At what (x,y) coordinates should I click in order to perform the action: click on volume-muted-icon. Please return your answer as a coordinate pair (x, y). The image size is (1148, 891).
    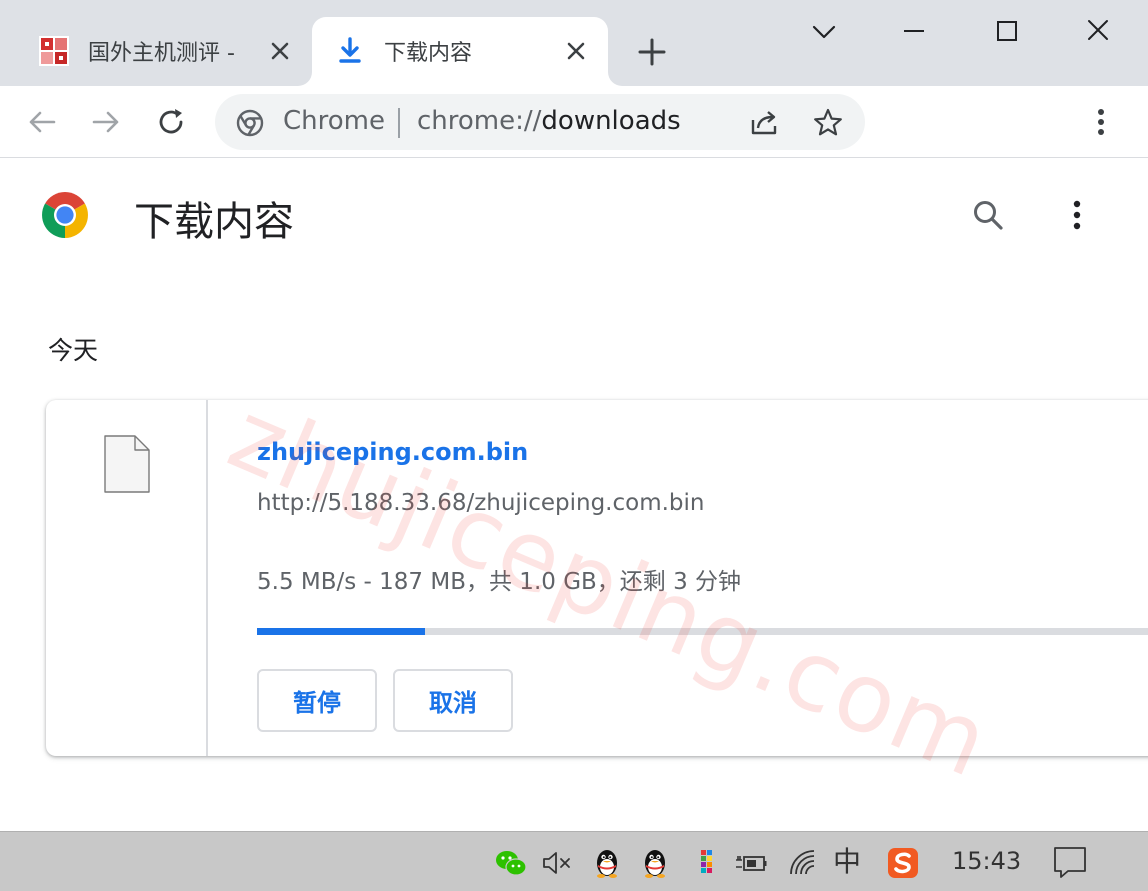
    Looking at the image, I should click on (557, 863).